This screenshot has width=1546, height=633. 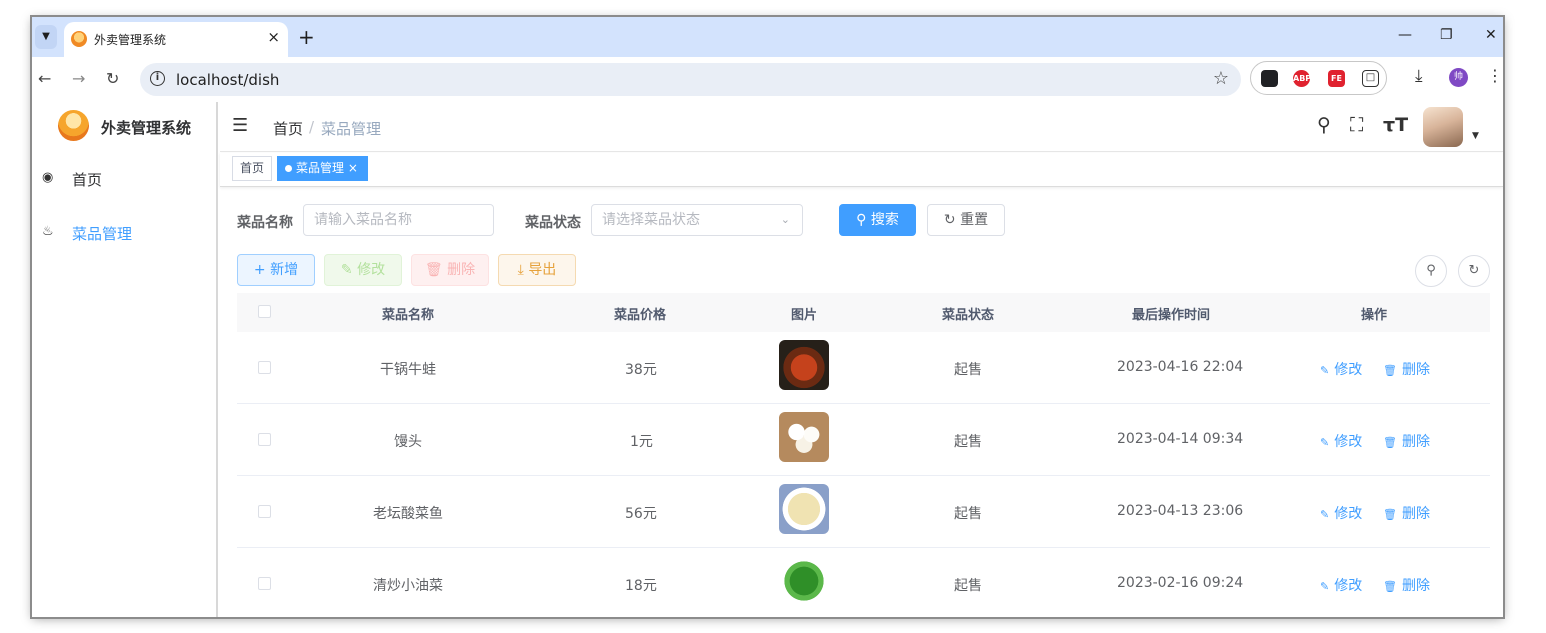 I want to click on edit-button: ✎ 修改, so click(x=363, y=270).